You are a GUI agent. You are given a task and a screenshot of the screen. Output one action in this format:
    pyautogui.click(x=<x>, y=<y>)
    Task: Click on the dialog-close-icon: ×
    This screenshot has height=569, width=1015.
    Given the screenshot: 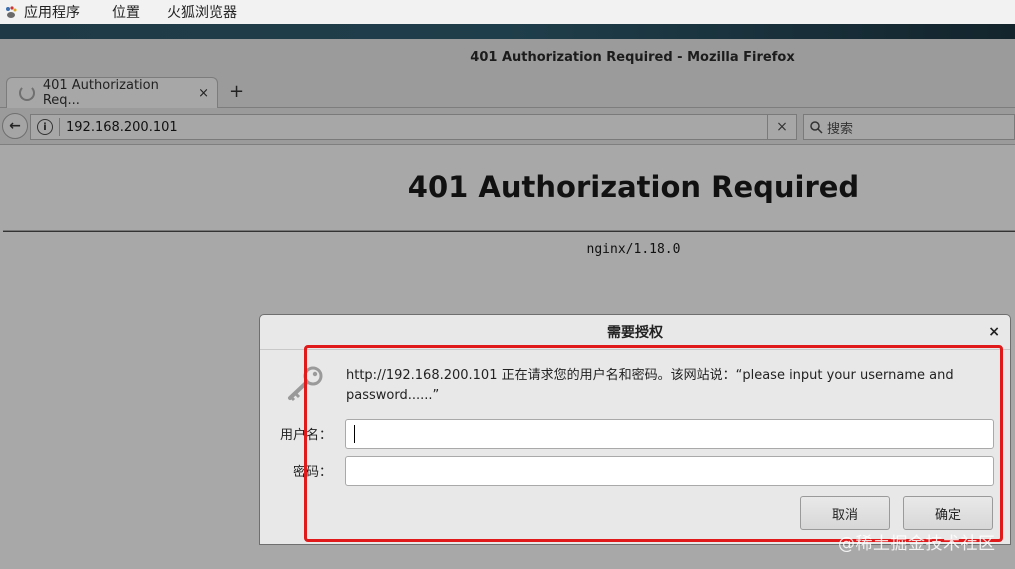 What is the action you would take?
    pyautogui.click(x=994, y=332)
    